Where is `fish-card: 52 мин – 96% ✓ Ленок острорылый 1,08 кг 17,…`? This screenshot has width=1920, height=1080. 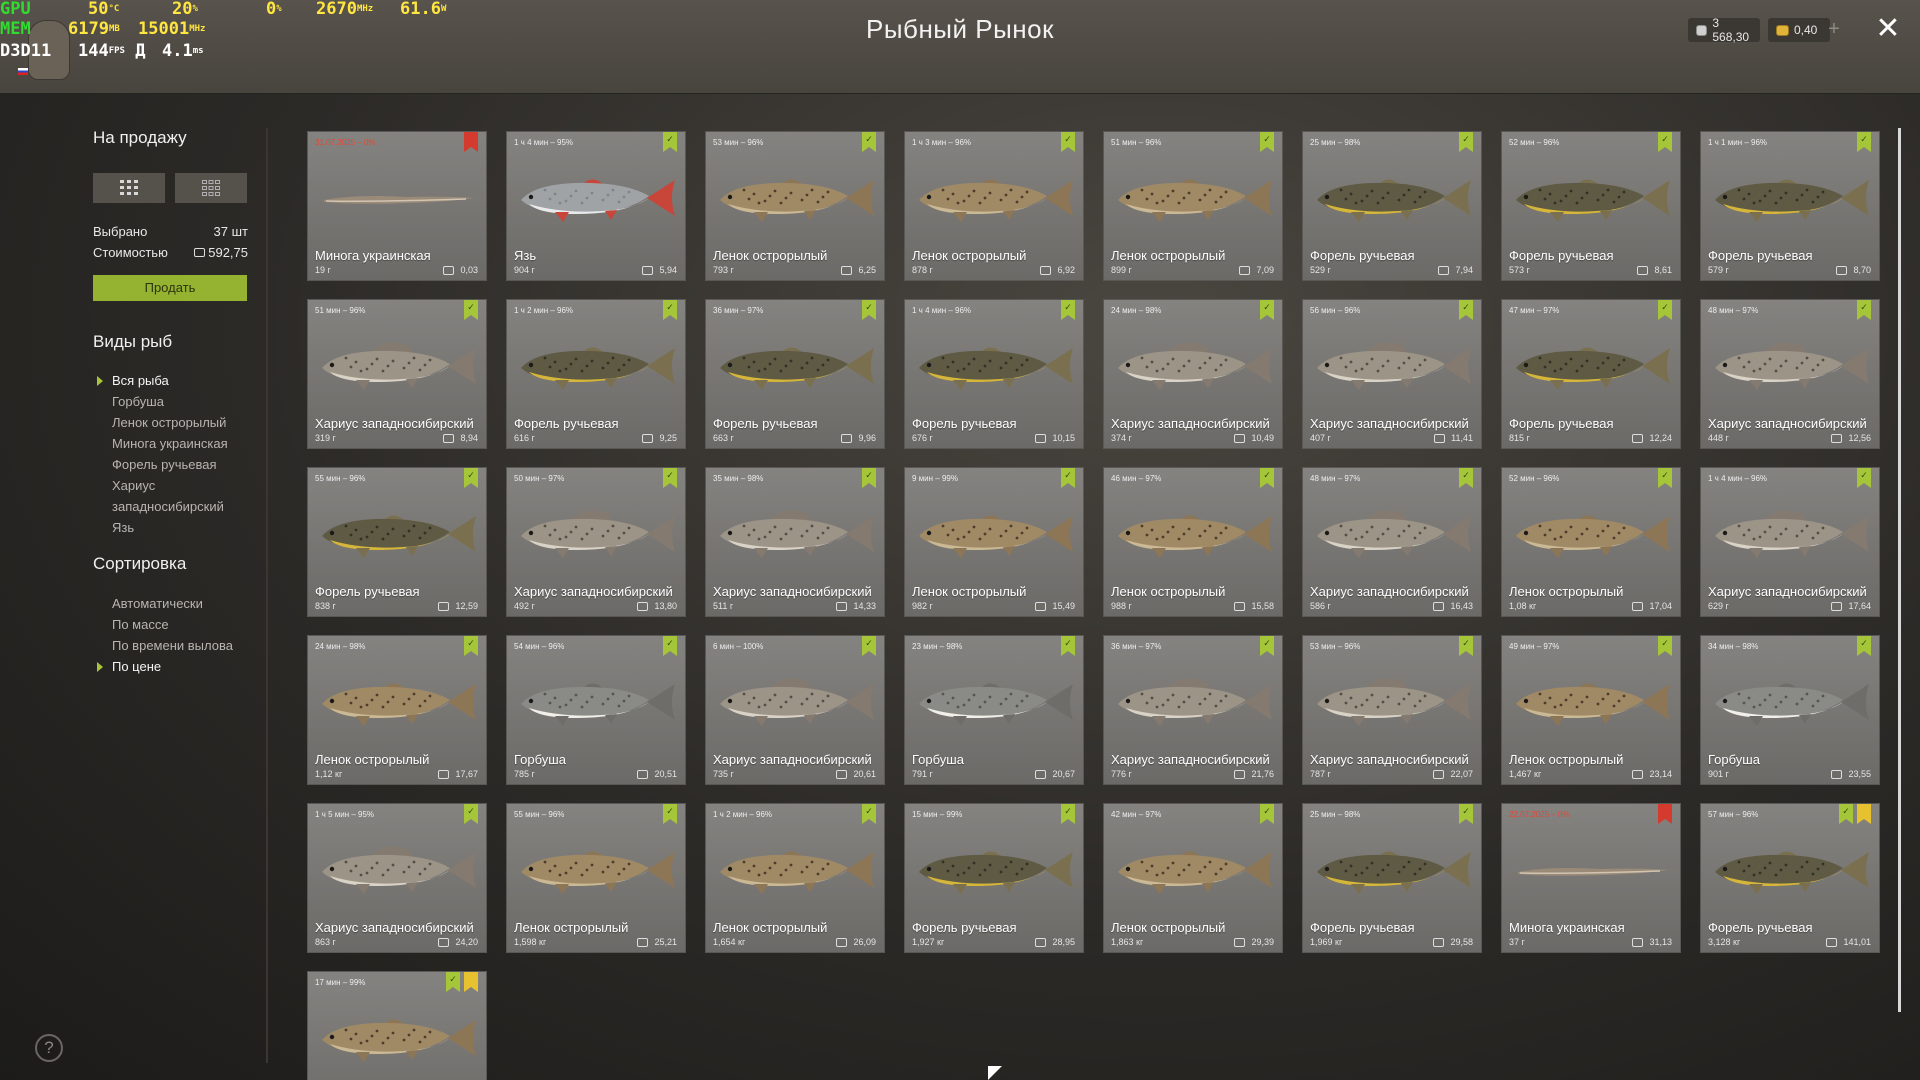 fish-card: 52 мин – 96% ✓ Ленок острорылый 1,08 кг 17,… is located at coordinates (1591, 542).